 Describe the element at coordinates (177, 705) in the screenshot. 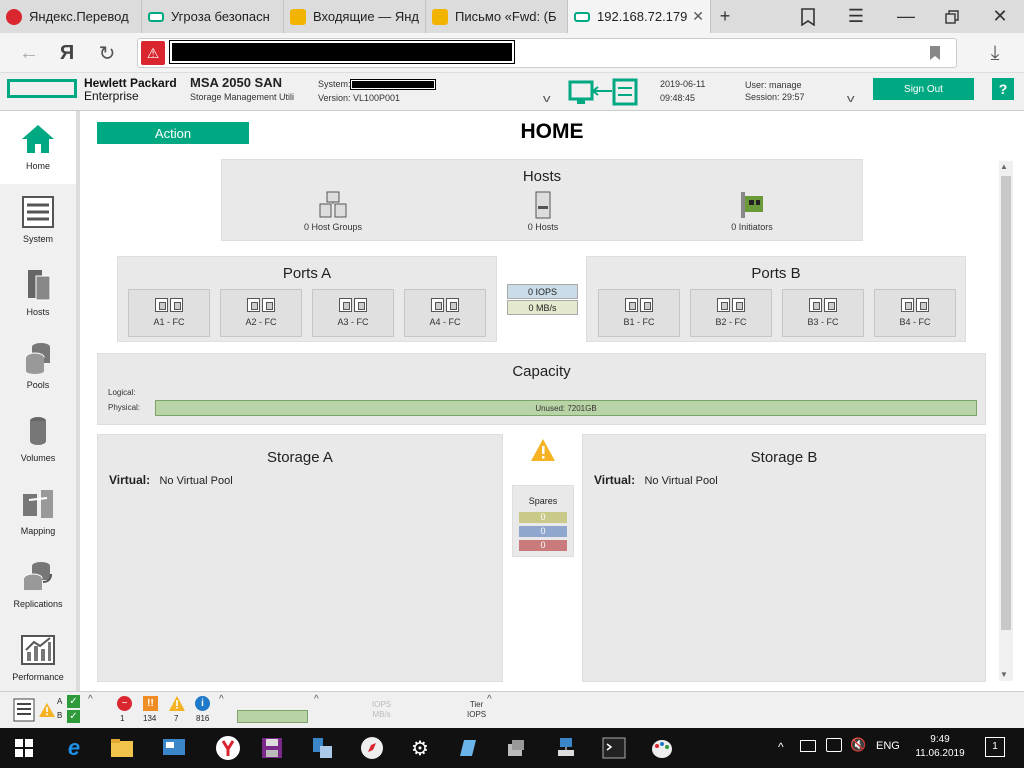

I see `warning-count-icon` at that location.